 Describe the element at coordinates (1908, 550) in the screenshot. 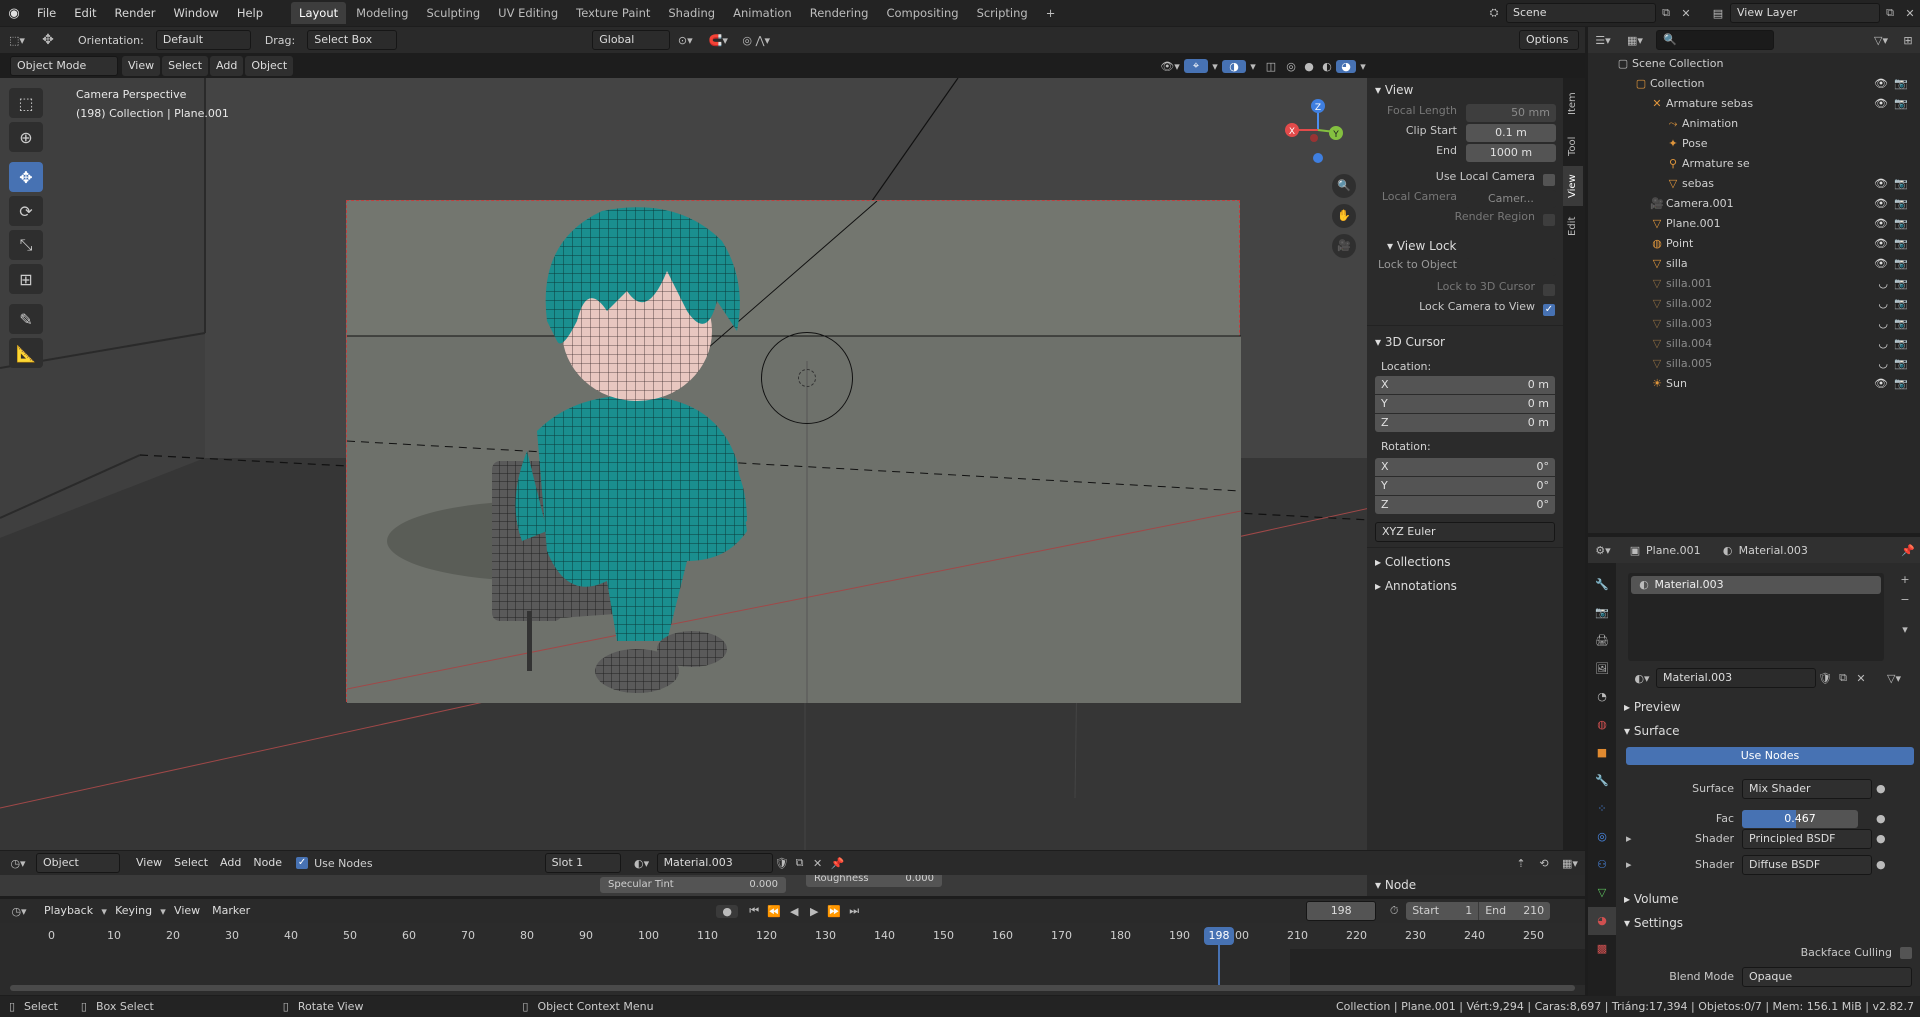

I see `pin-icon: 📌` at that location.